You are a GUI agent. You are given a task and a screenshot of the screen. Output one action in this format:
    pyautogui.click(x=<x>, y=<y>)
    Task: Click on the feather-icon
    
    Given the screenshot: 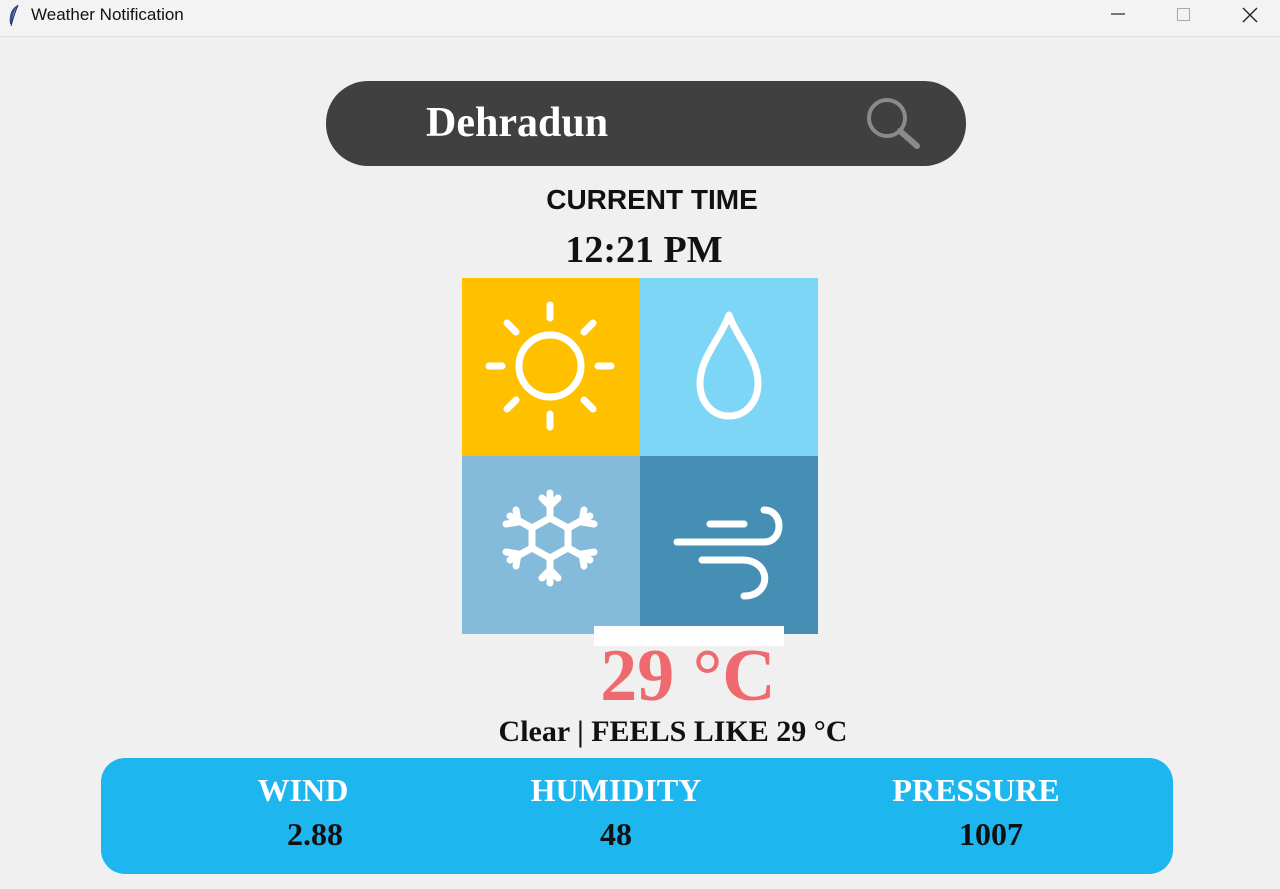 What is the action you would take?
    pyautogui.click(x=14, y=15)
    